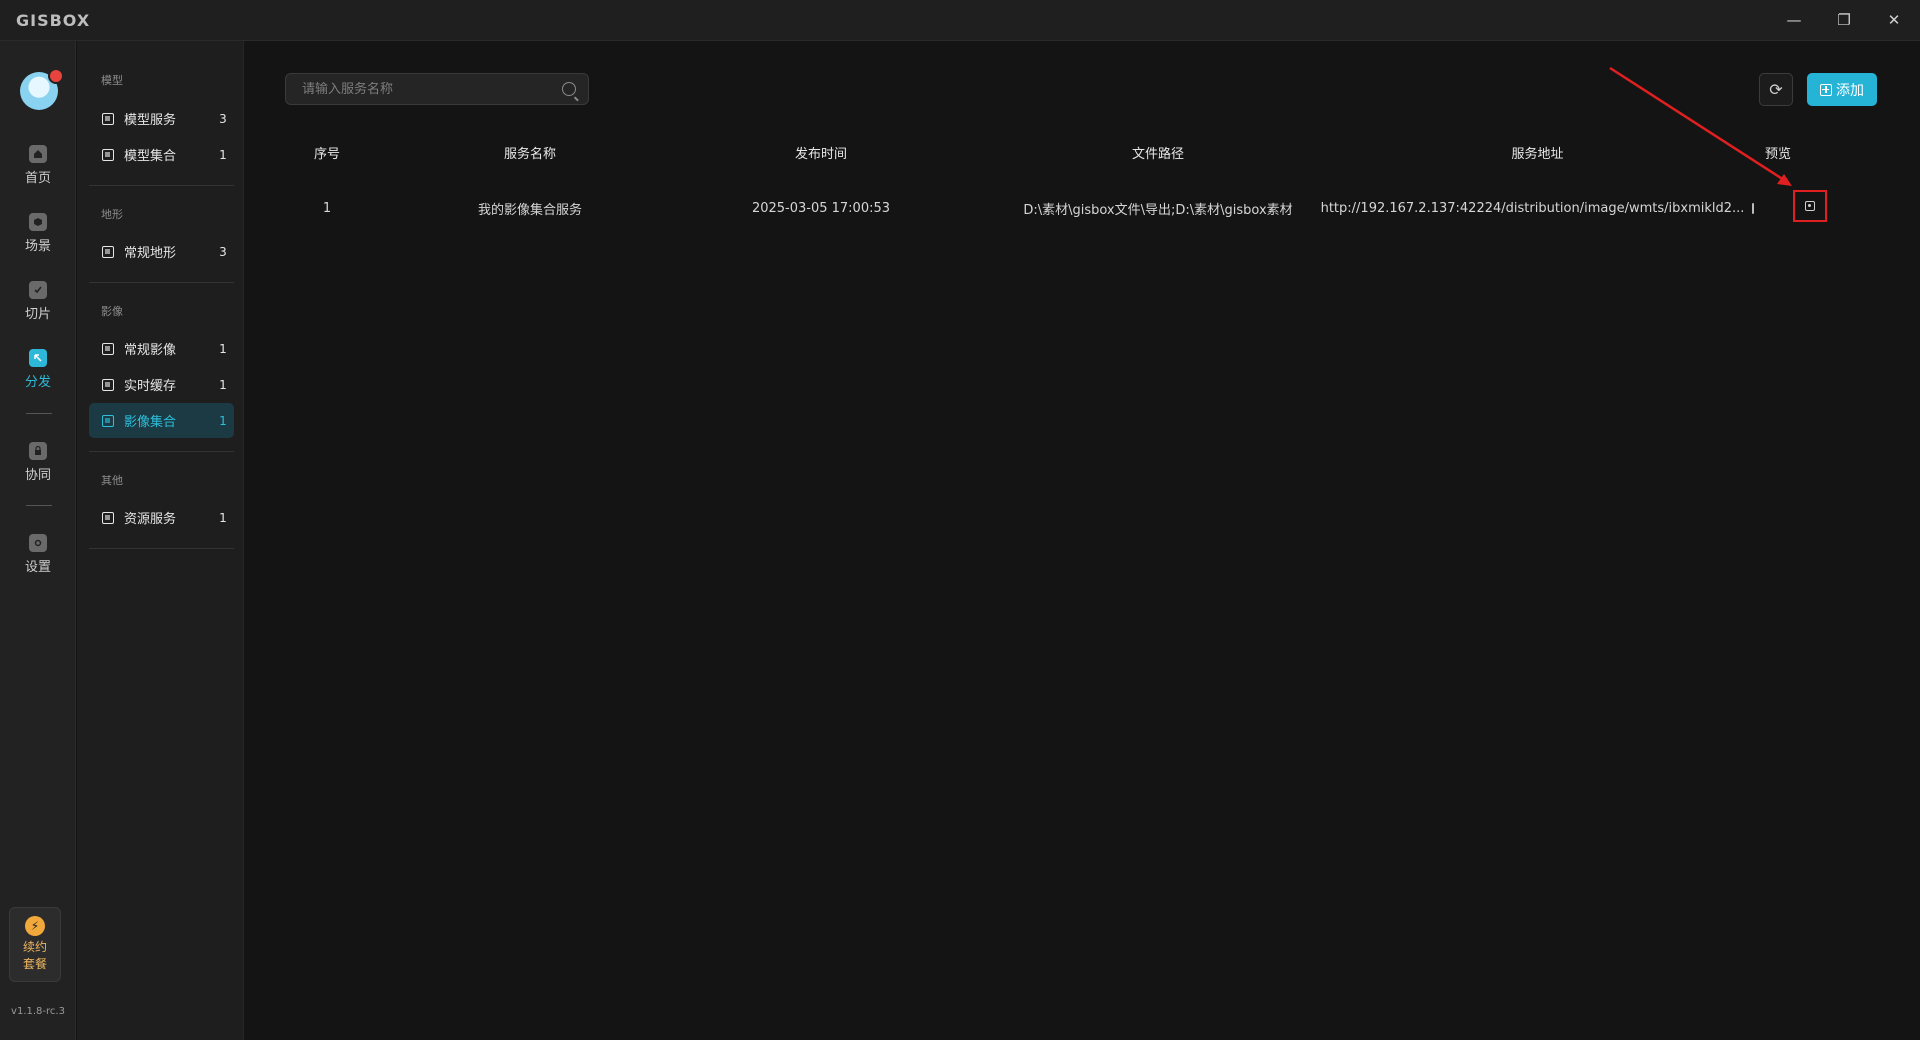 The image size is (1920, 1040). What do you see at coordinates (38, 1011) in the screenshot?
I see `app-version: v1.1.8-rc.3` at bounding box center [38, 1011].